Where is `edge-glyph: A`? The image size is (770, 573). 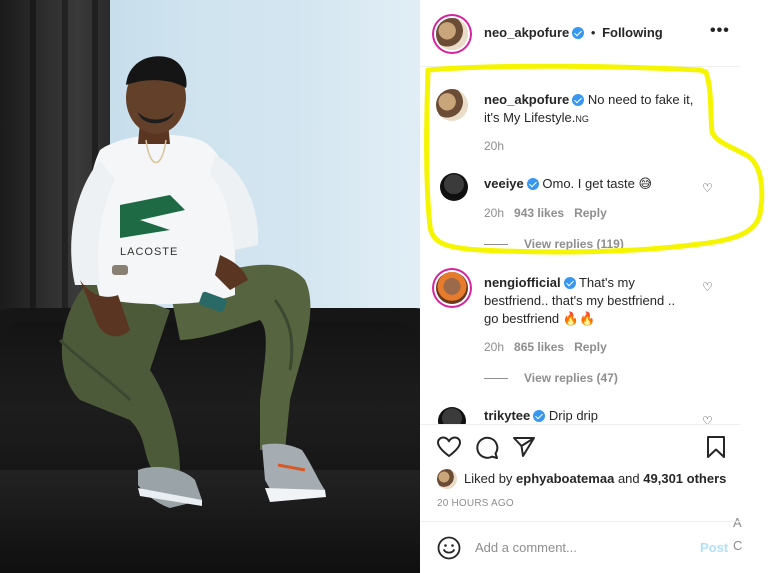
edge-glyph: A is located at coordinates (737, 522).